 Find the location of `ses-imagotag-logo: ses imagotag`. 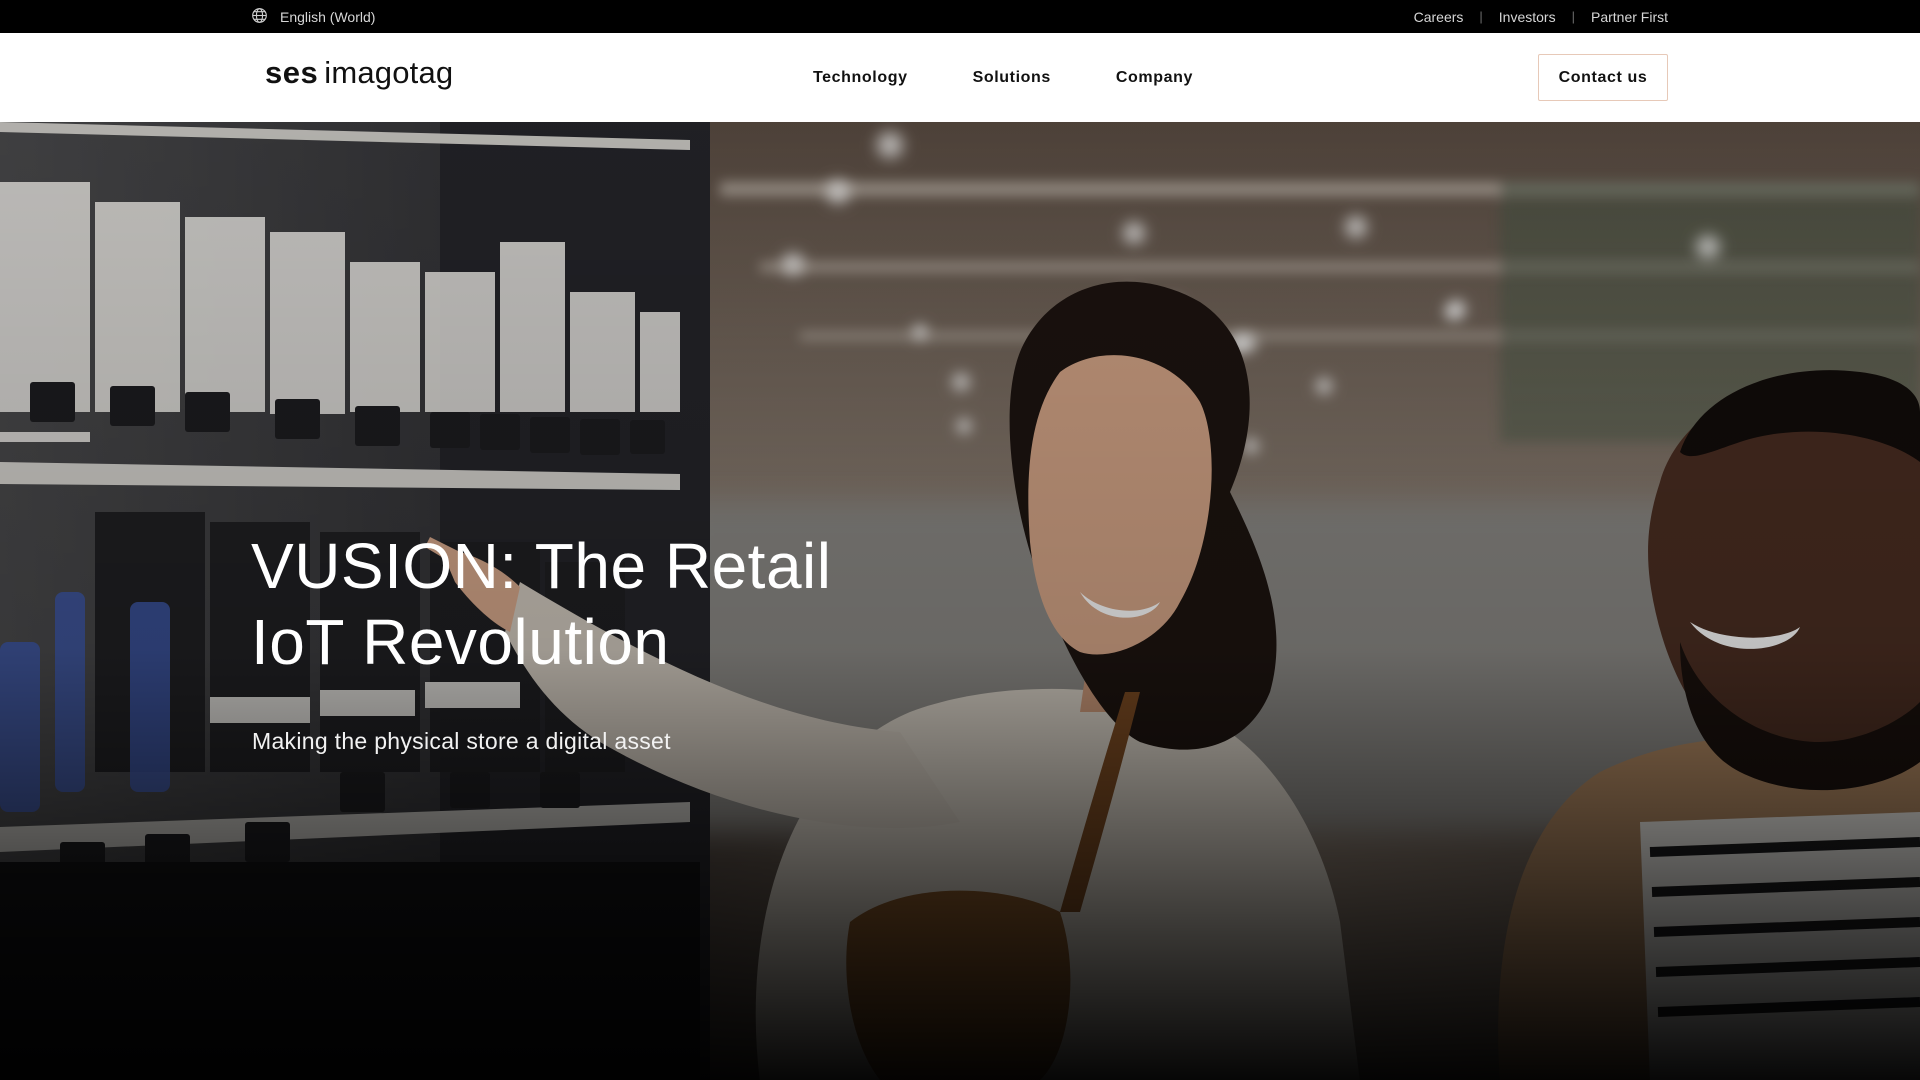

ses-imagotag-logo: ses imagotag is located at coordinates (359, 77).